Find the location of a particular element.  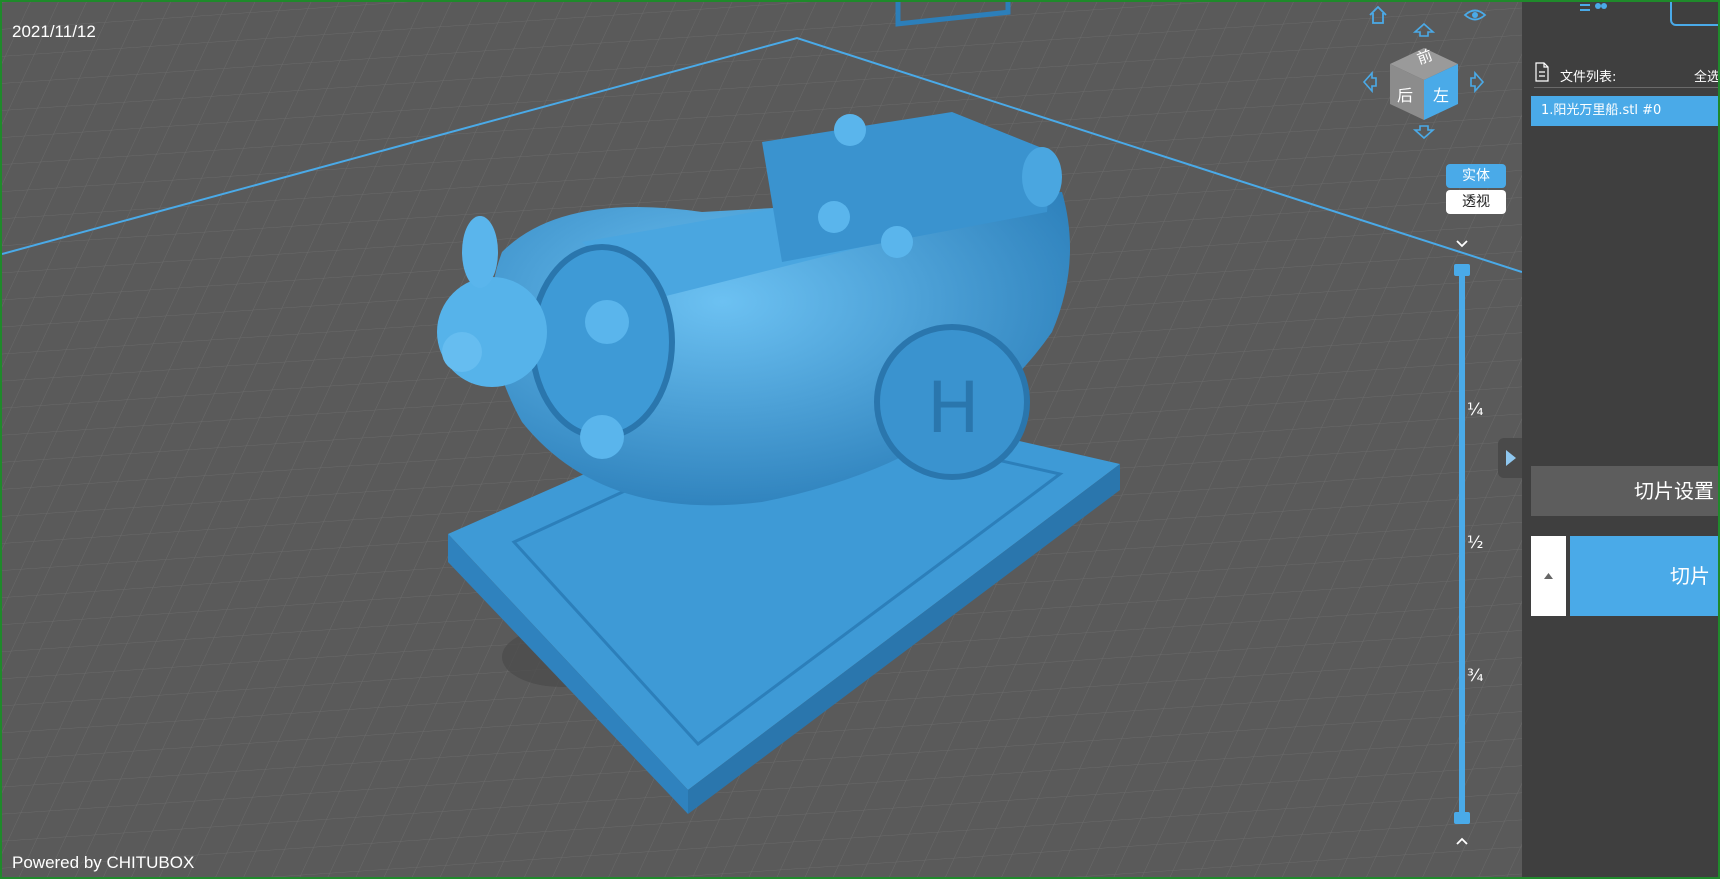

powered-by-label: Powered by CHITUBOX is located at coordinates (103, 862).